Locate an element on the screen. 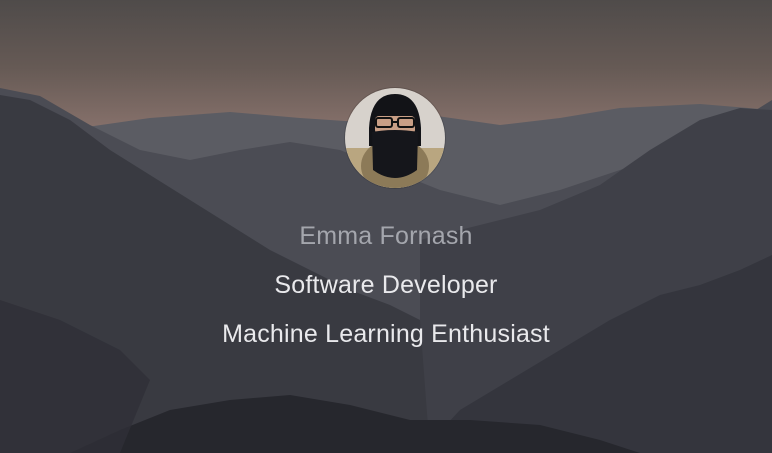  profile-tagline-role: Software Developer is located at coordinates (386, 285).